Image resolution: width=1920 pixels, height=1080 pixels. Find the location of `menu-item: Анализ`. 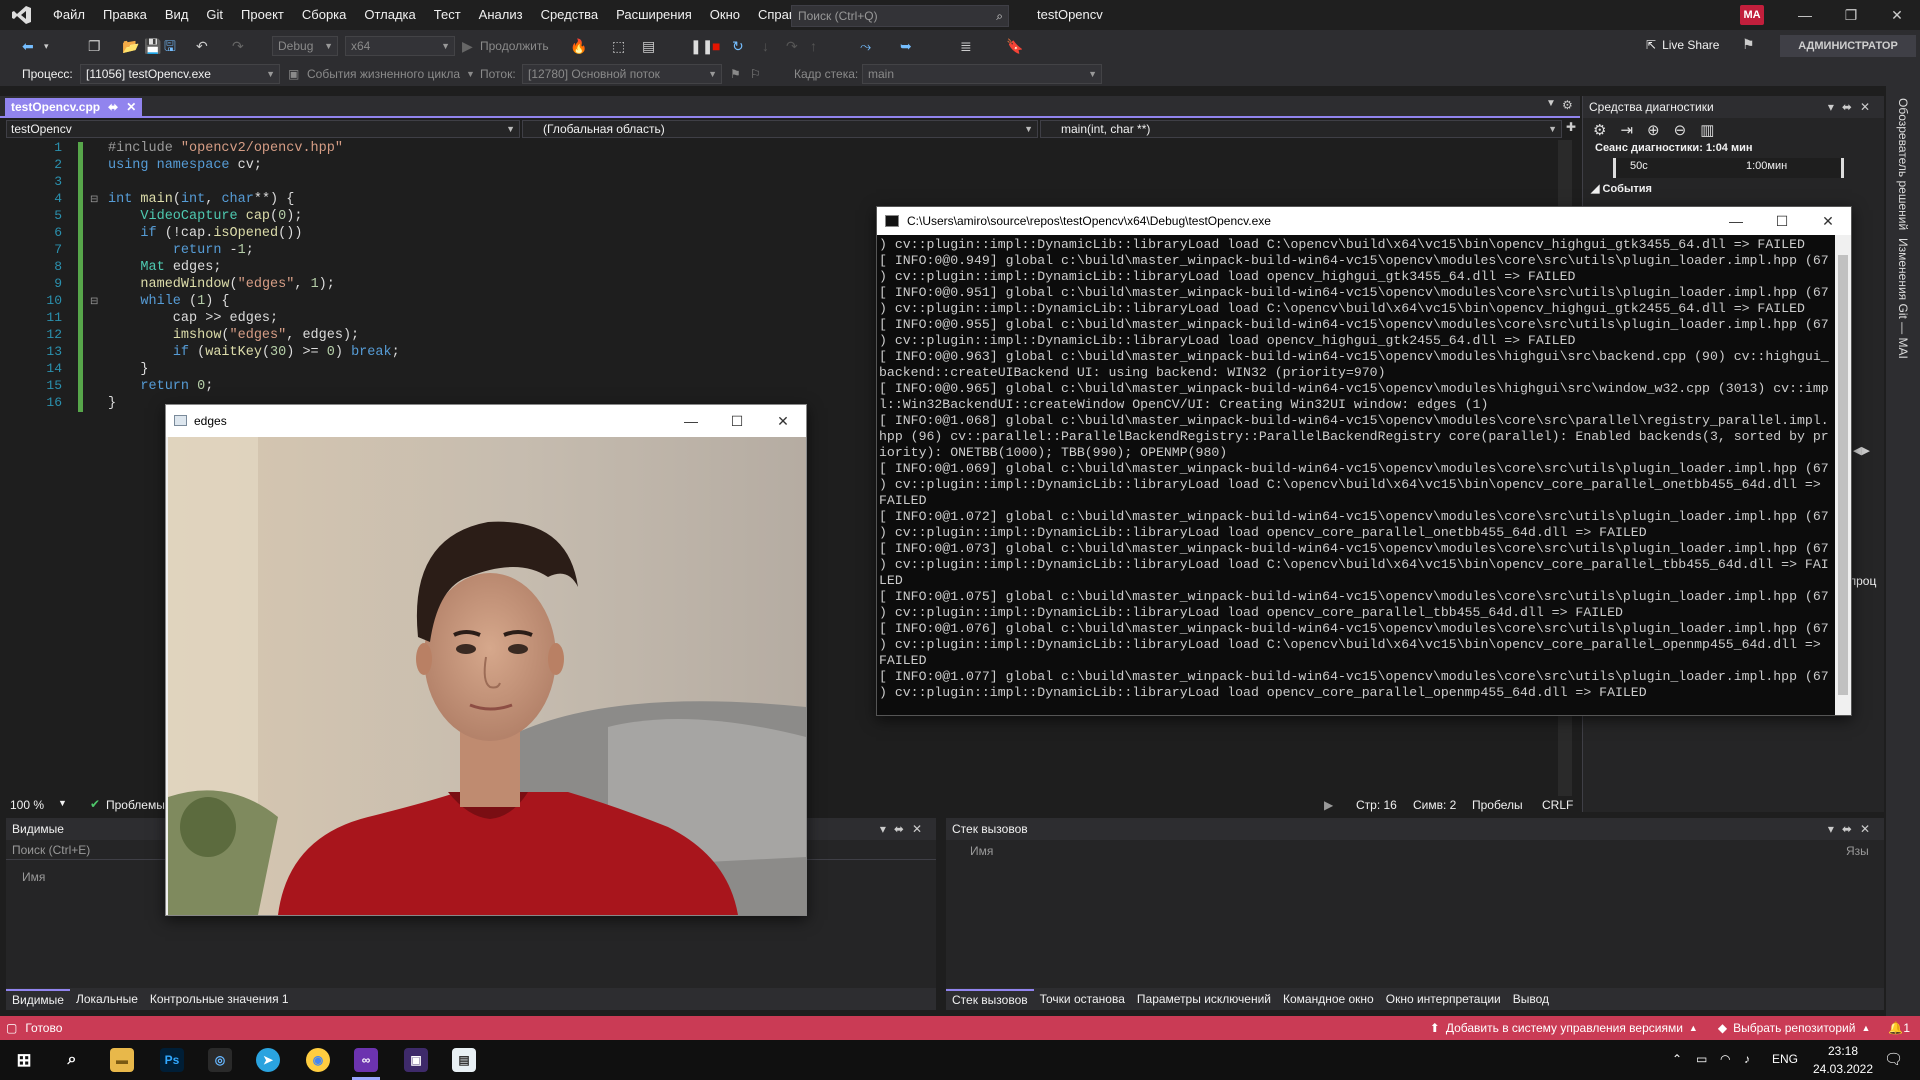

menu-item: Анализ is located at coordinates (501, 15).